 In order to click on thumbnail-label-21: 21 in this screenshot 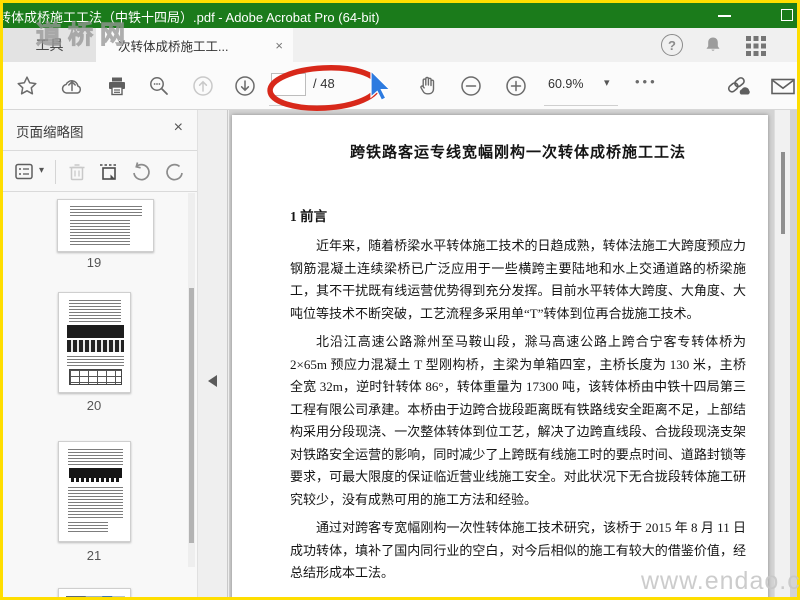, I will do `click(94, 555)`.